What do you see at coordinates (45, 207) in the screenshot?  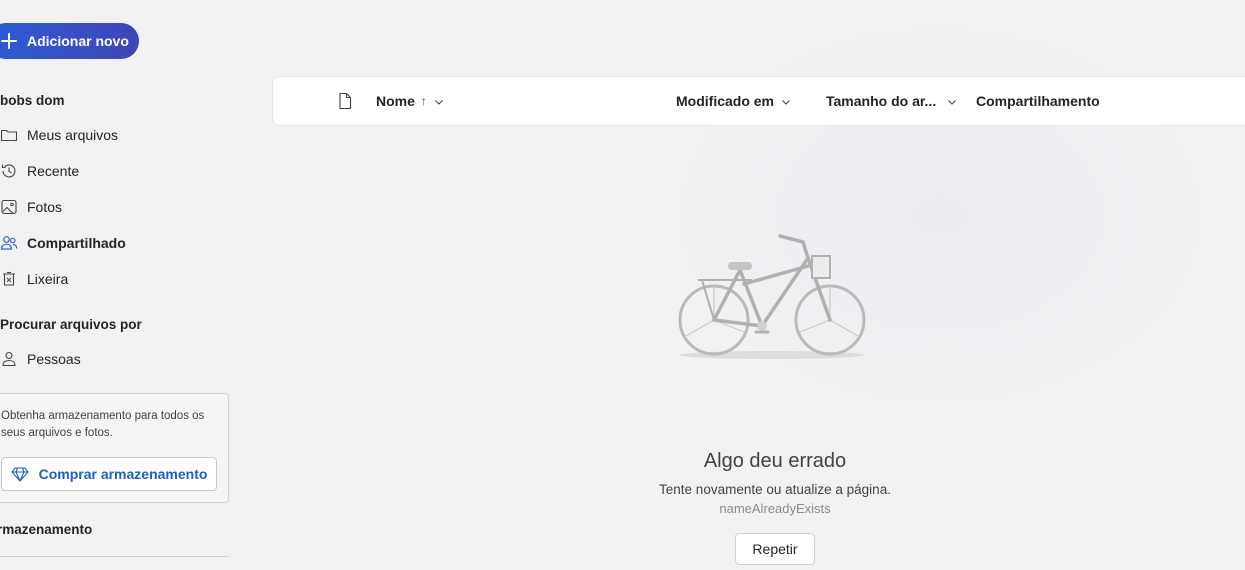 I see `sidebar-item-label: Fotos` at bounding box center [45, 207].